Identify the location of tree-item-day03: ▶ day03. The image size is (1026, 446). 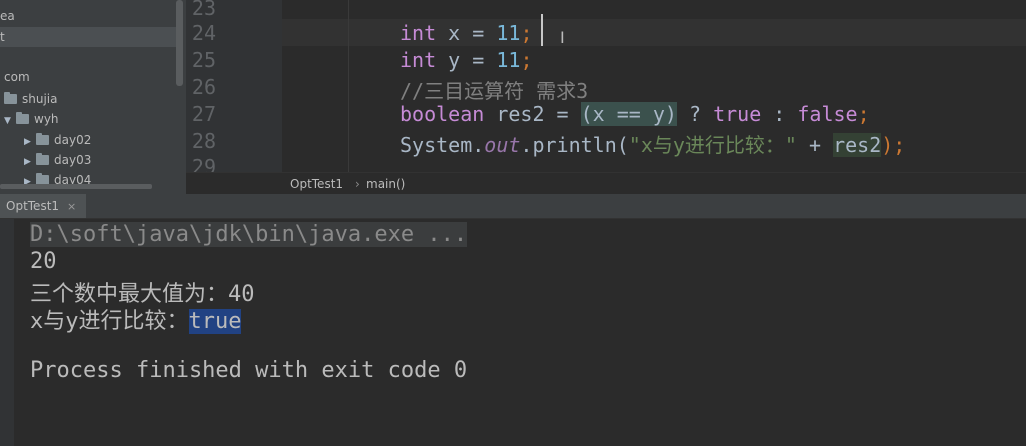
(57, 160).